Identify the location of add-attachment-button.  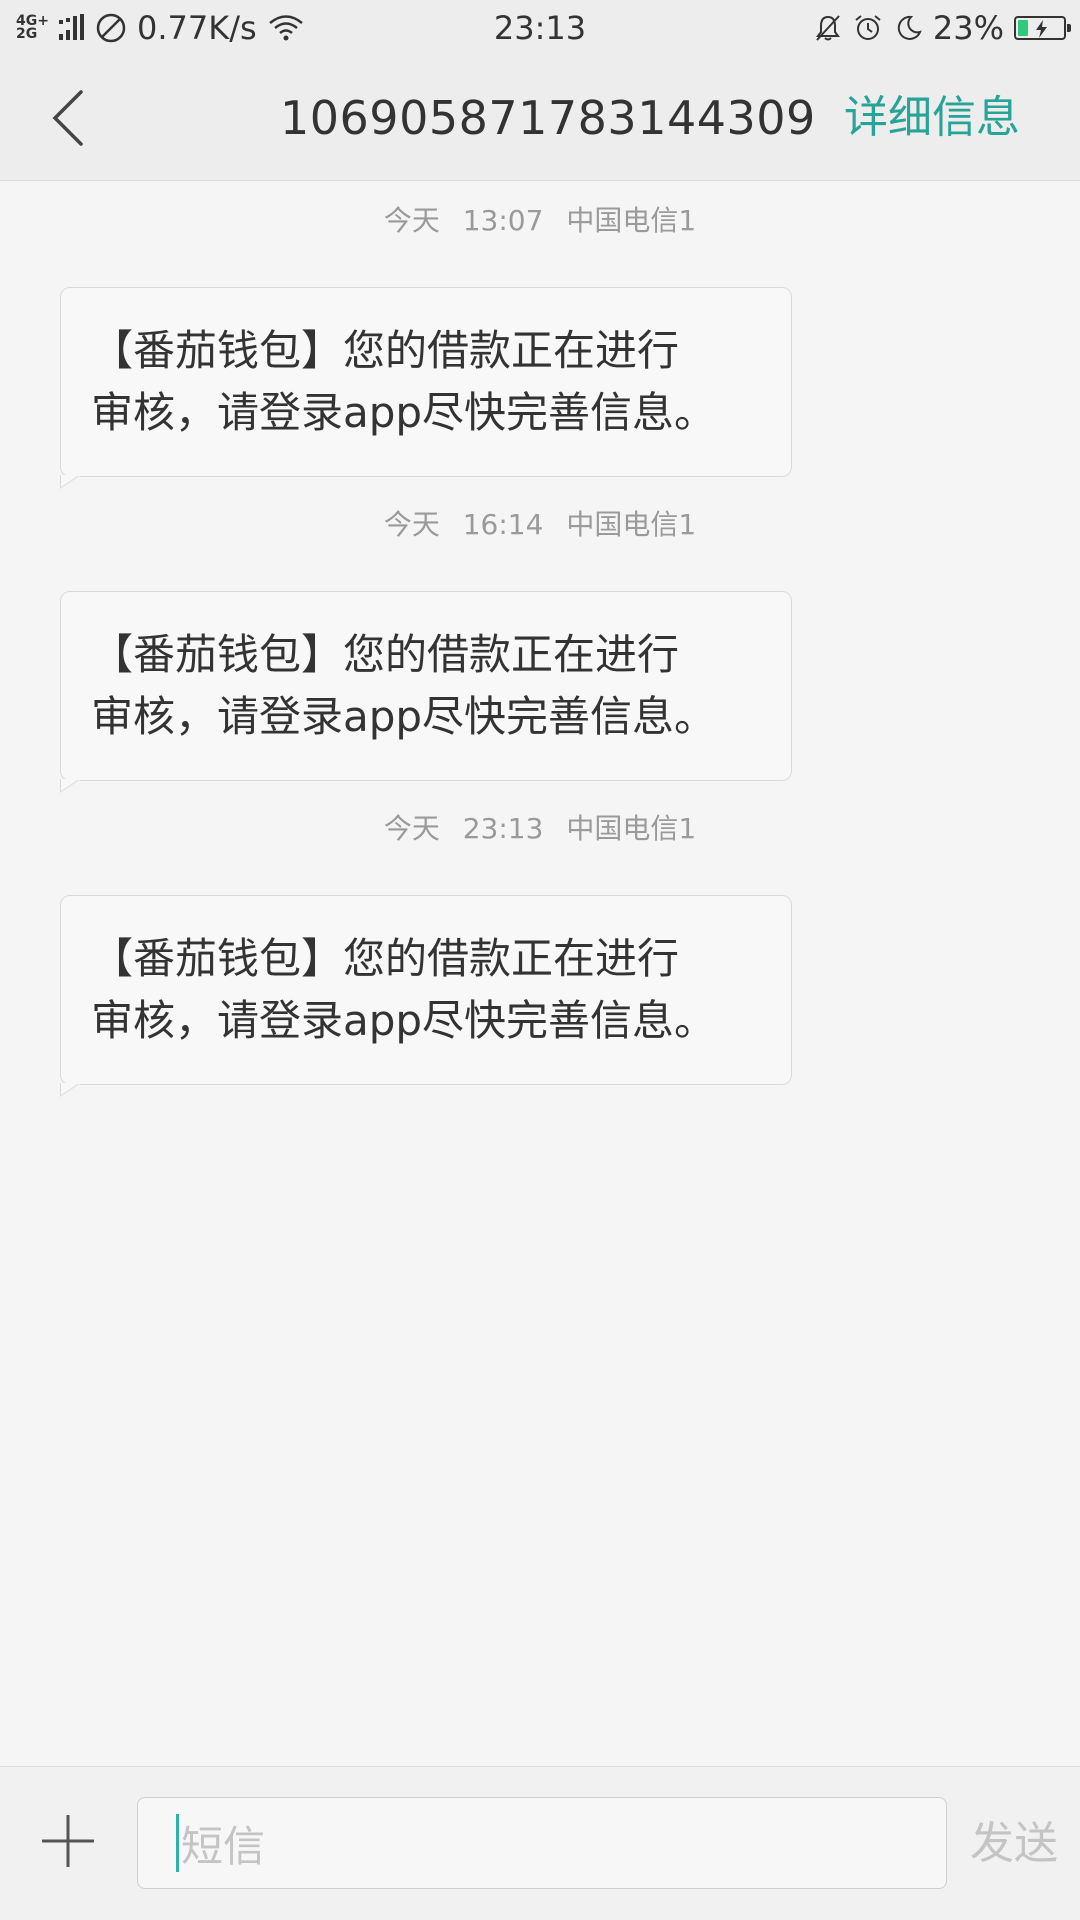
(68, 1841).